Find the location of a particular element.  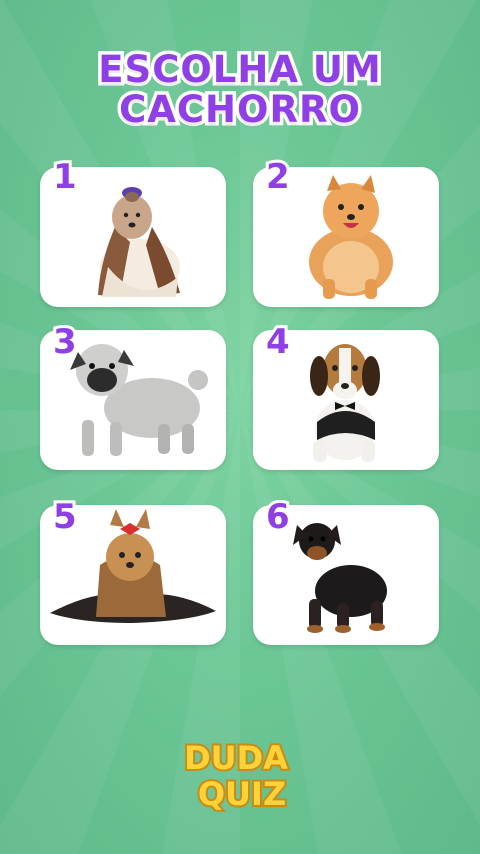

page-title: ESCOLHA UM CACHORRO is located at coordinates (240, 89).